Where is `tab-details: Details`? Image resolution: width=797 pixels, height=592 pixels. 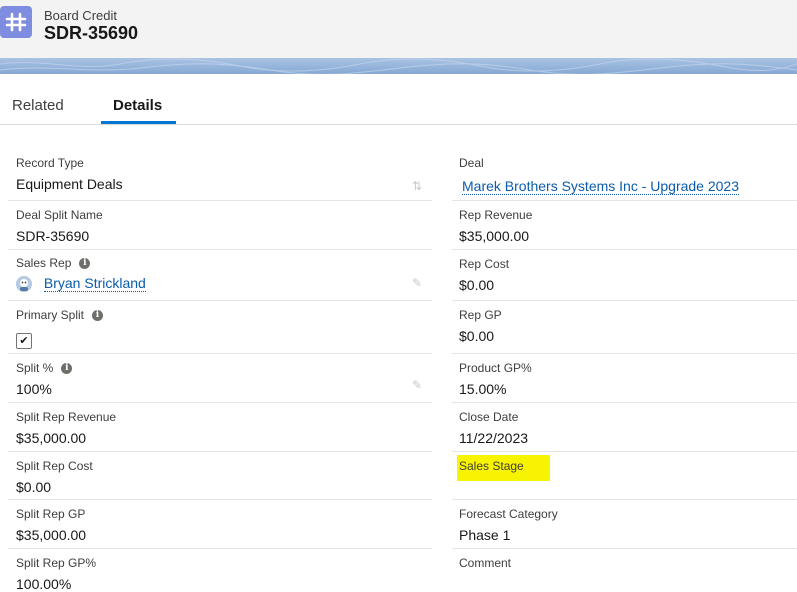 tab-details: Details is located at coordinates (137, 105).